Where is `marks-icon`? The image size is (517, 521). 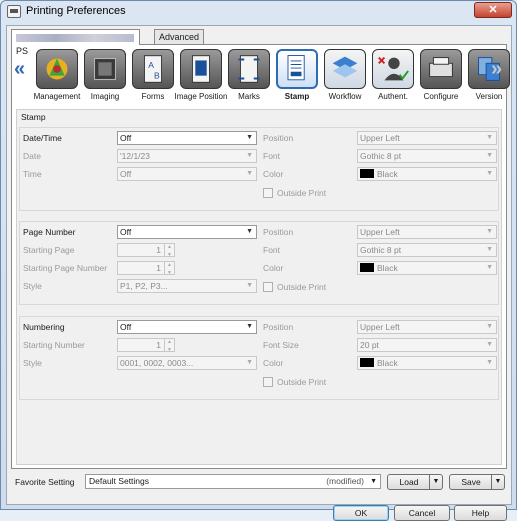
marks-icon is located at coordinates (249, 69).